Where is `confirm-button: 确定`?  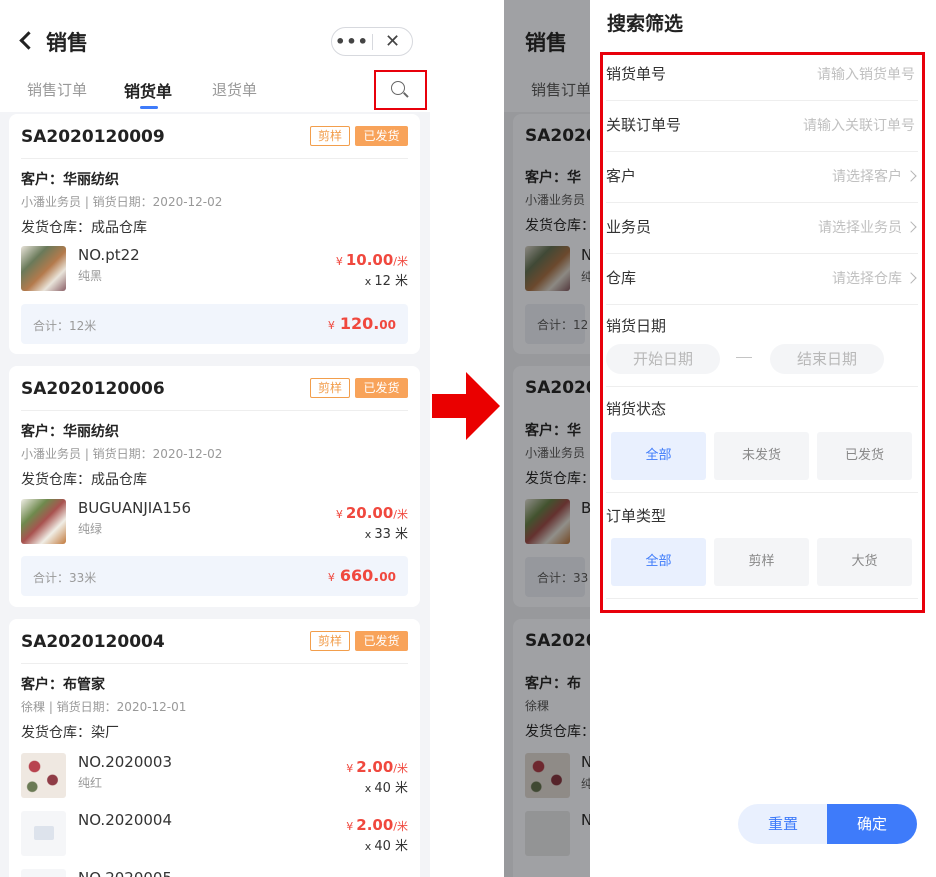 confirm-button: 确定 is located at coordinates (872, 824).